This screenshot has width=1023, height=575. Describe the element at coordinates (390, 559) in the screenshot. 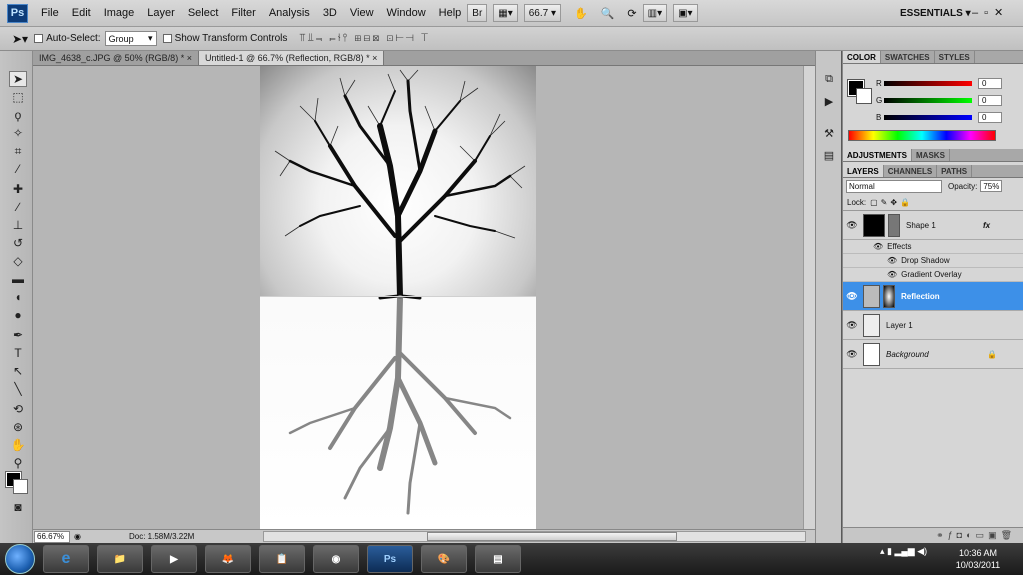

I see `photoshop-taskbar-icon: Ps` at that location.